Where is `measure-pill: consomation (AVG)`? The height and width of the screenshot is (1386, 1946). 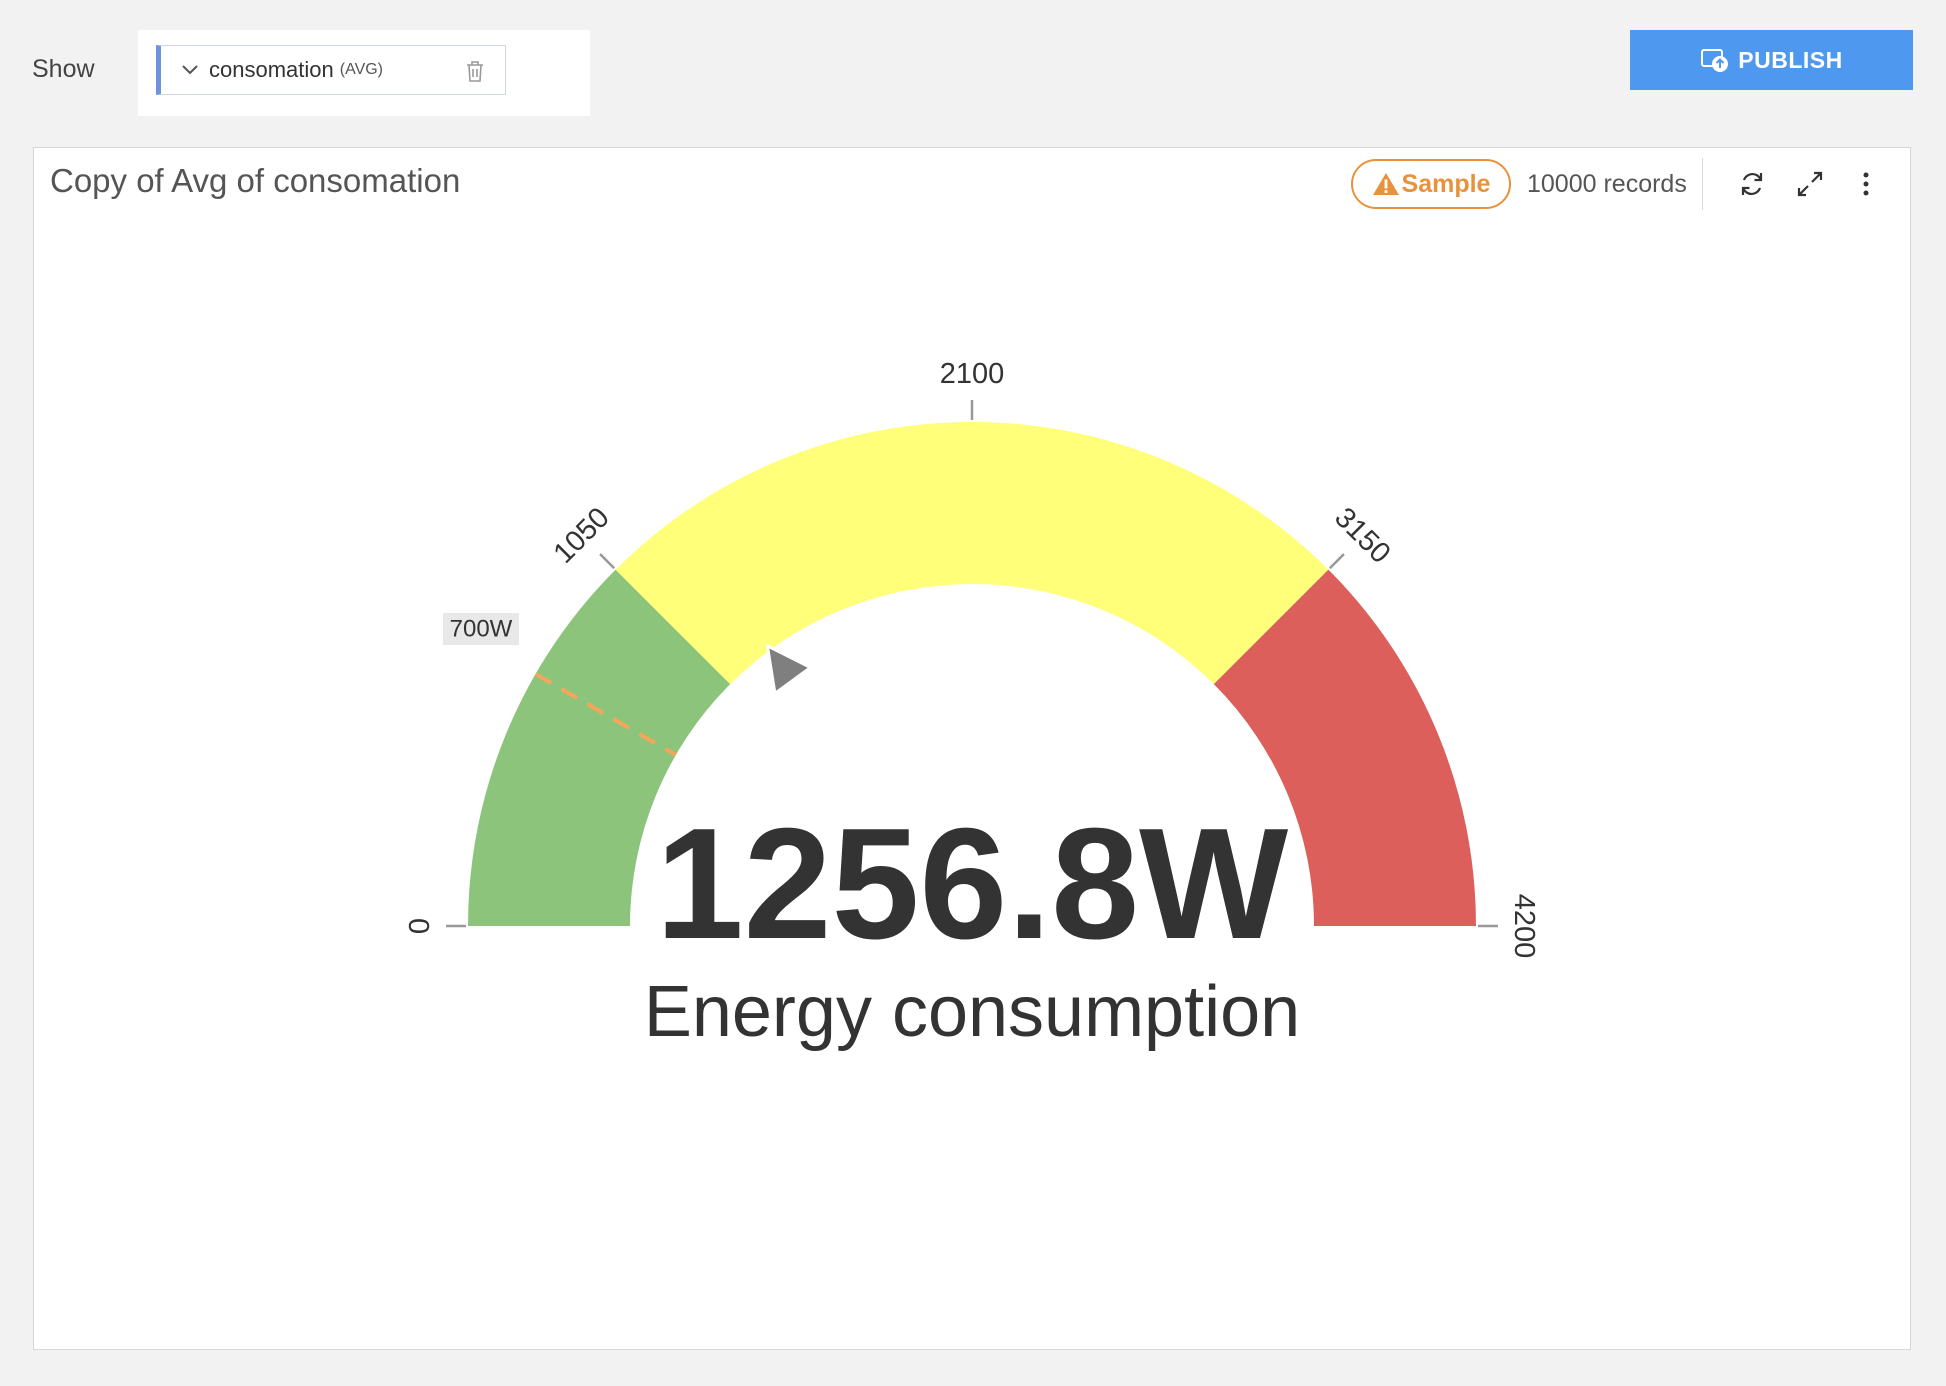 measure-pill: consomation (AVG) is located at coordinates (331, 70).